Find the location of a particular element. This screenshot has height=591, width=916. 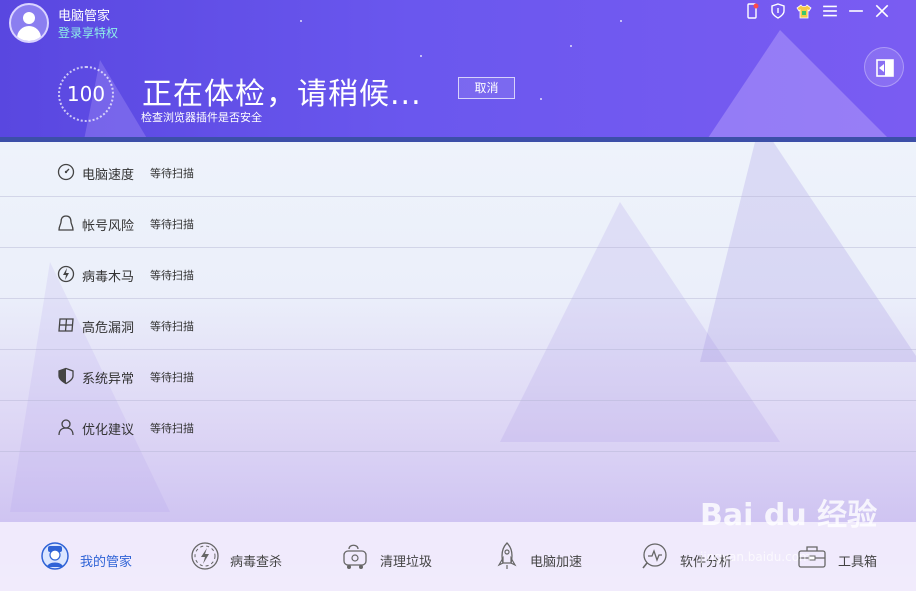

nav-label: 电脑加速 is located at coordinates (556, 562).